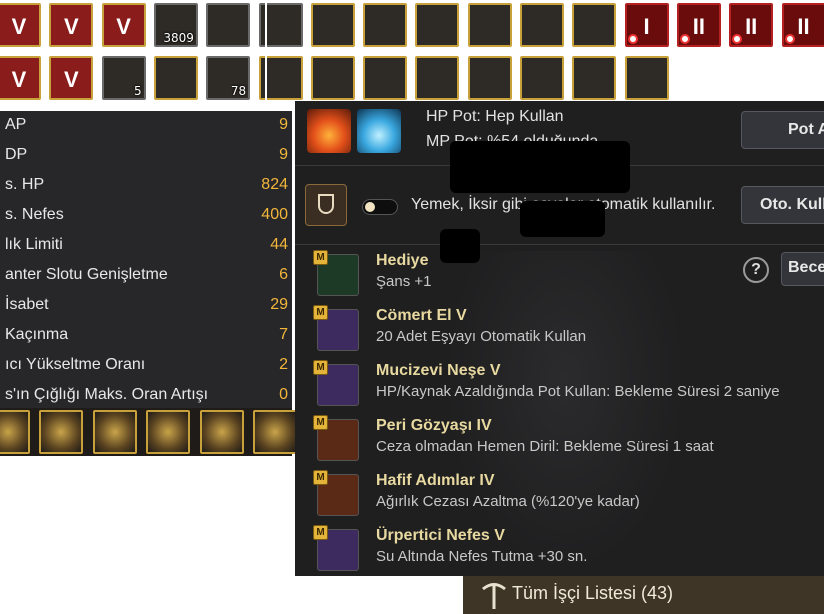 This screenshot has width=824, height=614. Describe the element at coordinates (494, 596) in the screenshot. I see `pickaxe-icon` at that location.